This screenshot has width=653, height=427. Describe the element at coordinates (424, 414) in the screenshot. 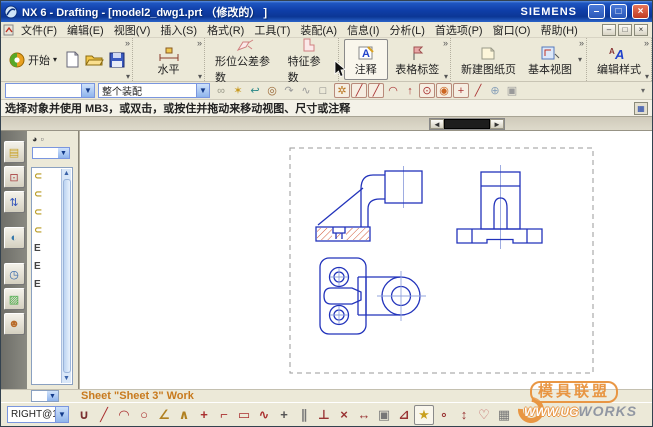

I see `wand-icon: ★` at that location.